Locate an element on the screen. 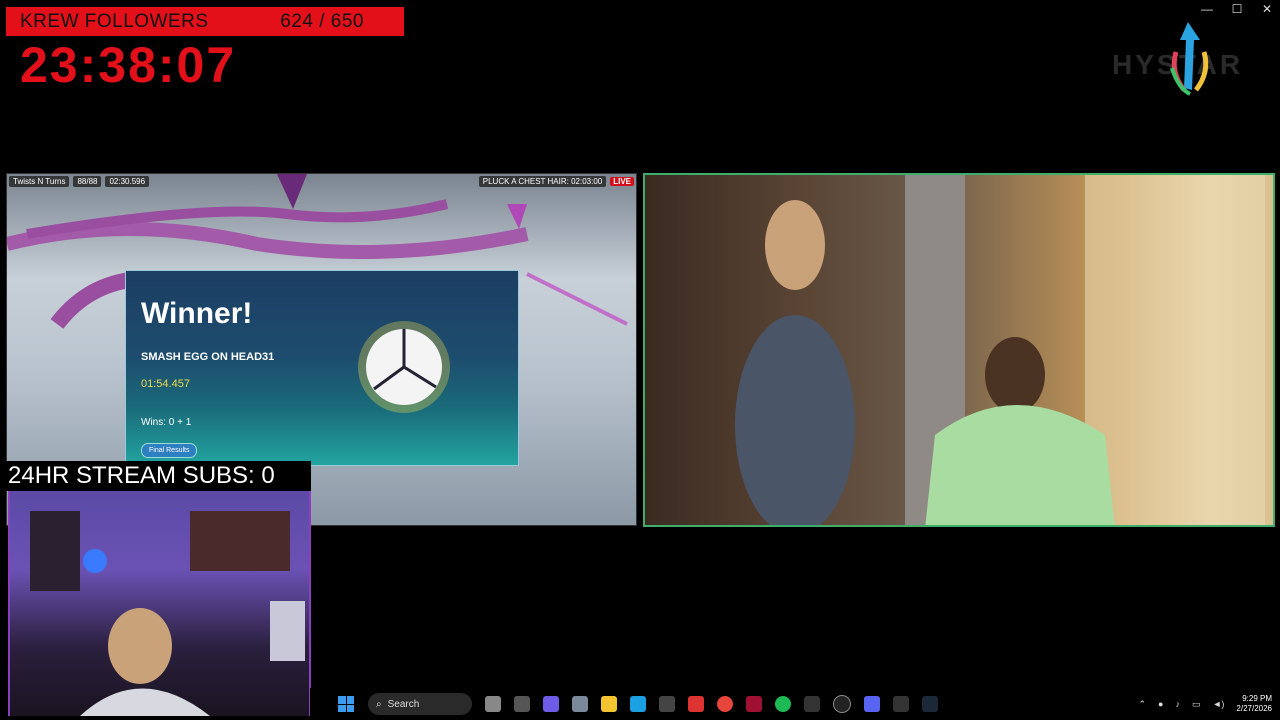 The image size is (1280, 720). start-button is located at coordinates (346, 704).